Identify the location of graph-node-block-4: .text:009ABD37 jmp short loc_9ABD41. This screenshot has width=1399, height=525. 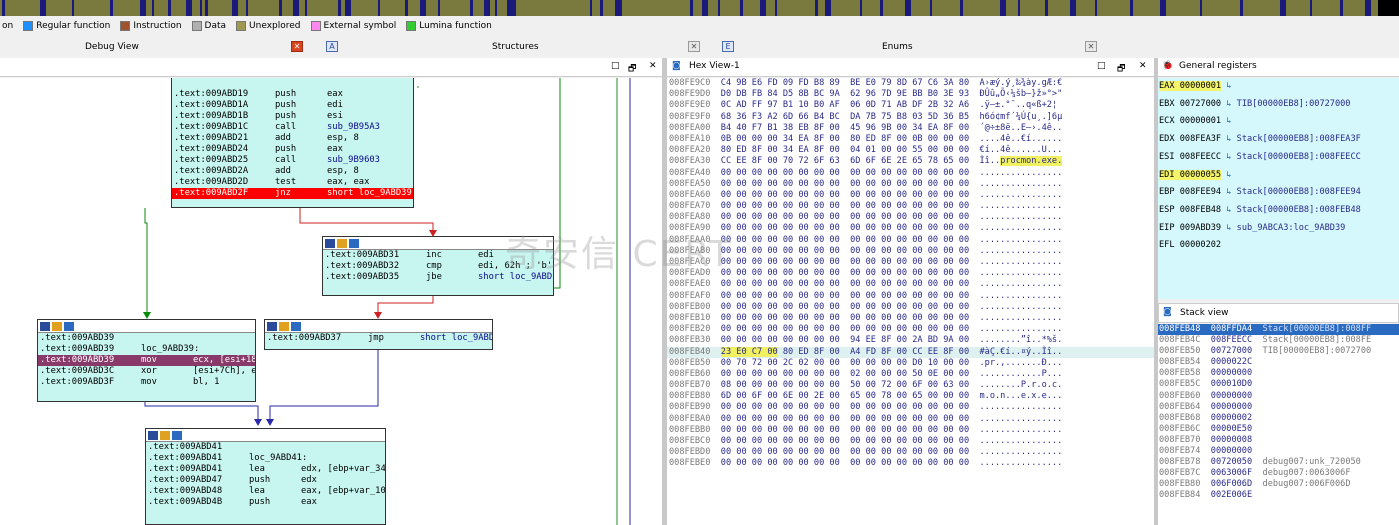
(378, 334).